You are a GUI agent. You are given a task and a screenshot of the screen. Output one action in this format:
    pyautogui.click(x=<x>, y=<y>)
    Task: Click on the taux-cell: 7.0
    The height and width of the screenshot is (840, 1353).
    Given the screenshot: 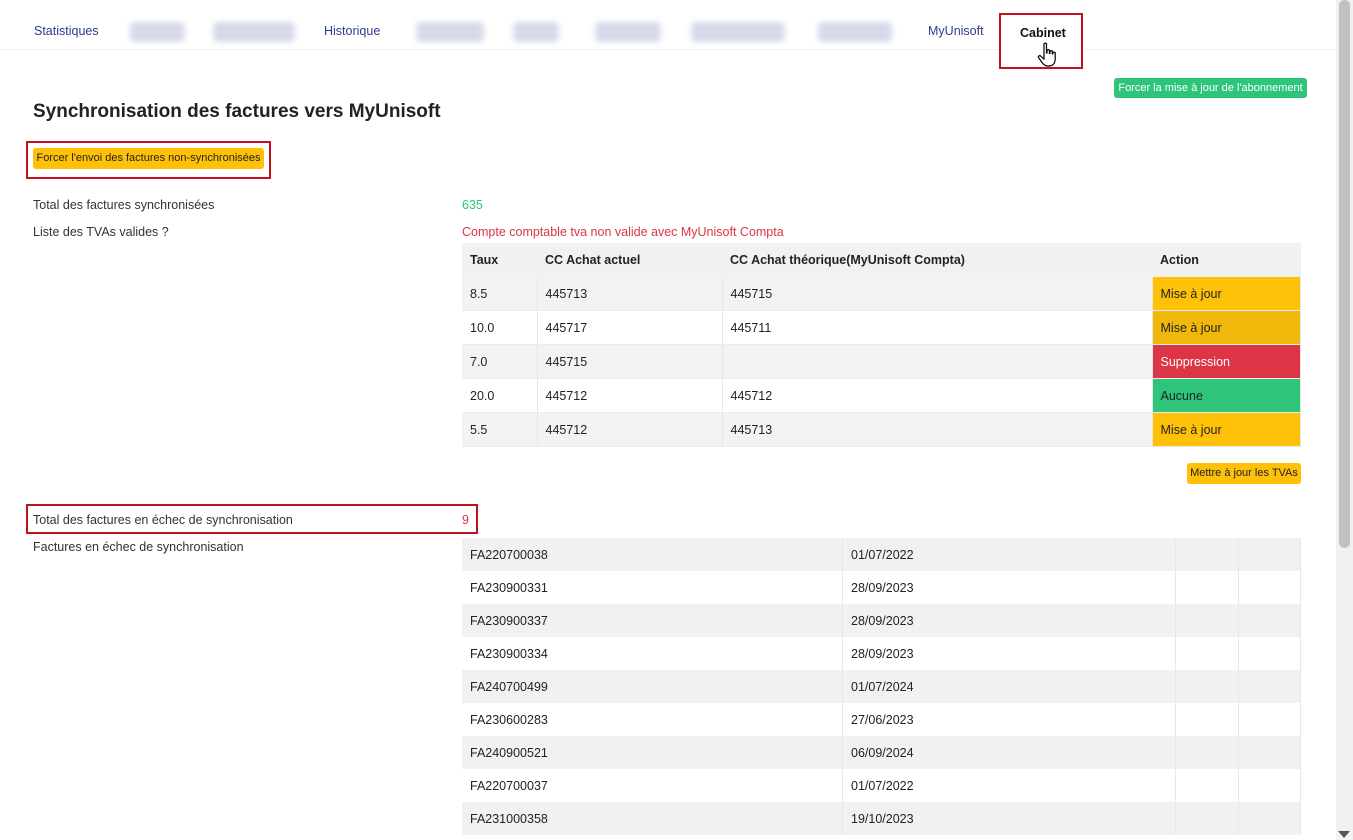 What is the action you would take?
    pyautogui.click(x=500, y=361)
    